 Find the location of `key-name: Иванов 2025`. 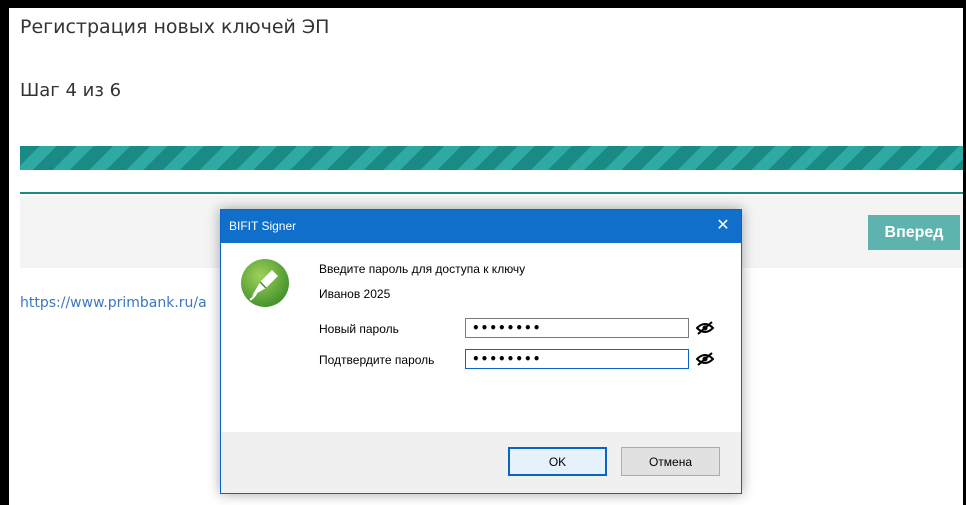

key-name: Иванов 2025 is located at coordinates (355, 294).